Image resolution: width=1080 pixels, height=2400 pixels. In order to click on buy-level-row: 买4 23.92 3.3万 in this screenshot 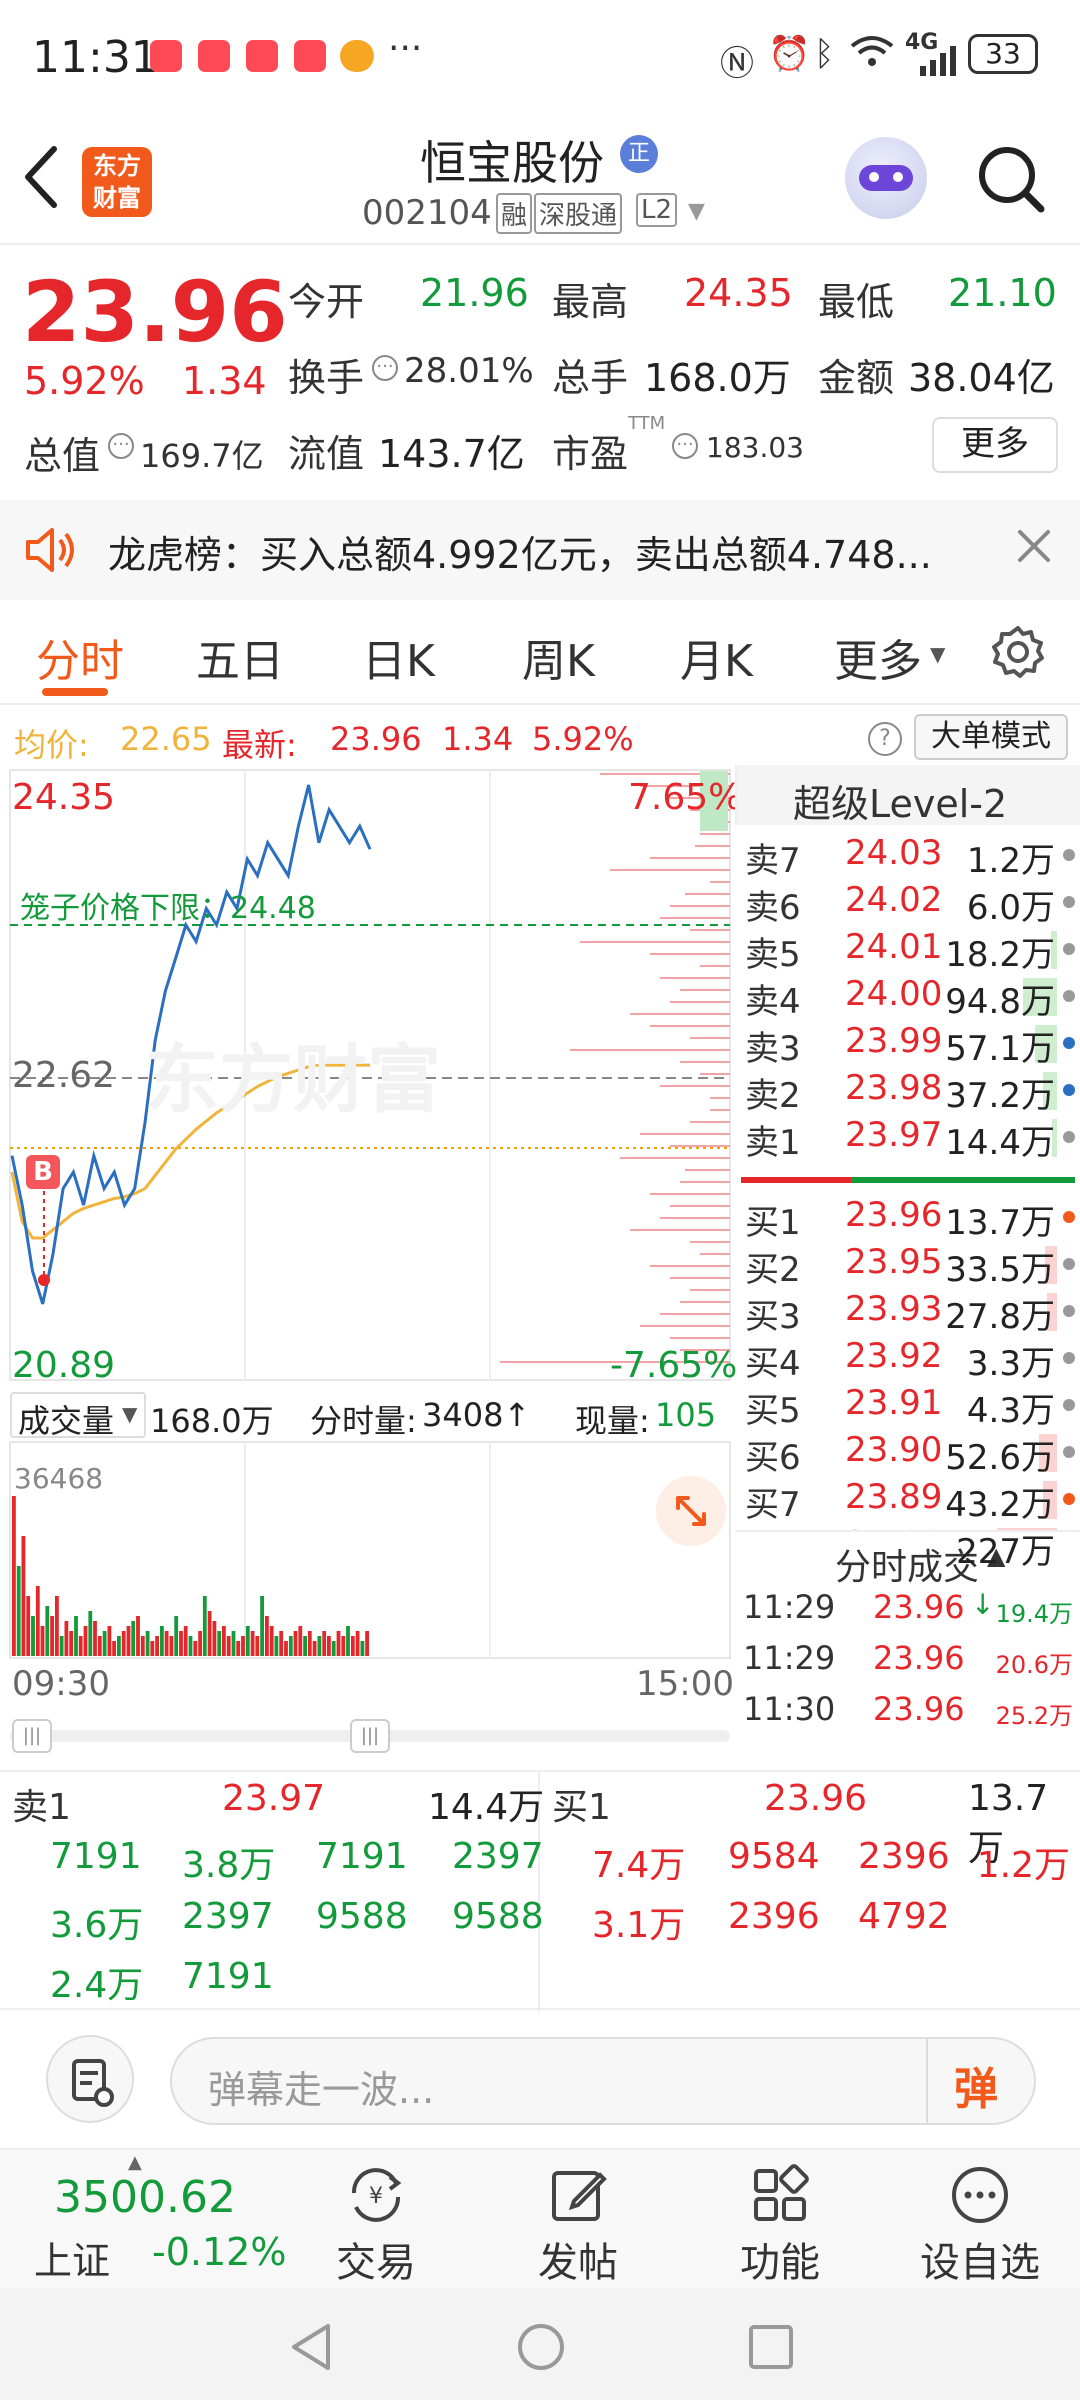, I will do `click(910, 1360)`.